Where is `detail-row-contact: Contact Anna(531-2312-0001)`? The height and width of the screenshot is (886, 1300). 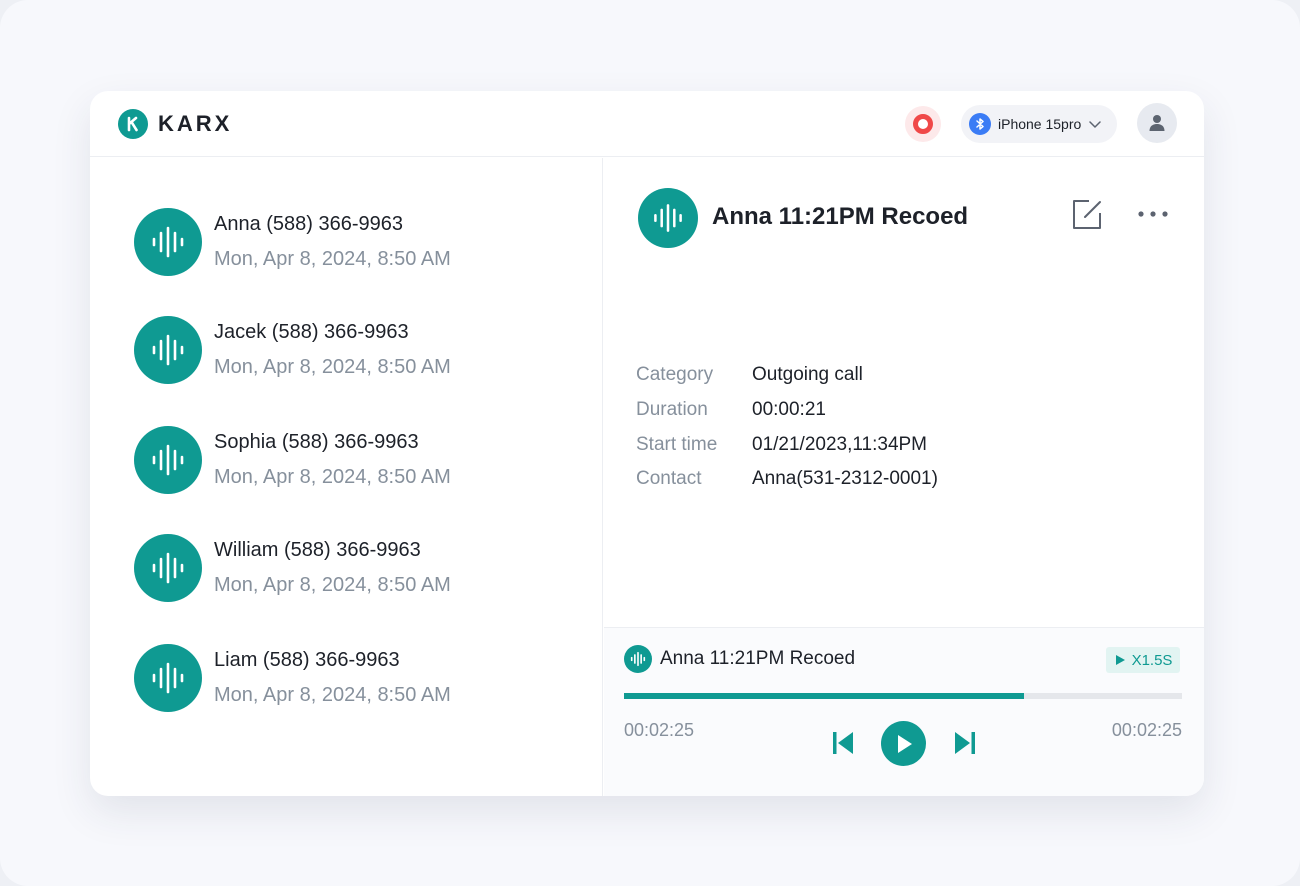 detail-row-contact: Contact Anna(531-2312-0001) is located at coordinates (906, 481).